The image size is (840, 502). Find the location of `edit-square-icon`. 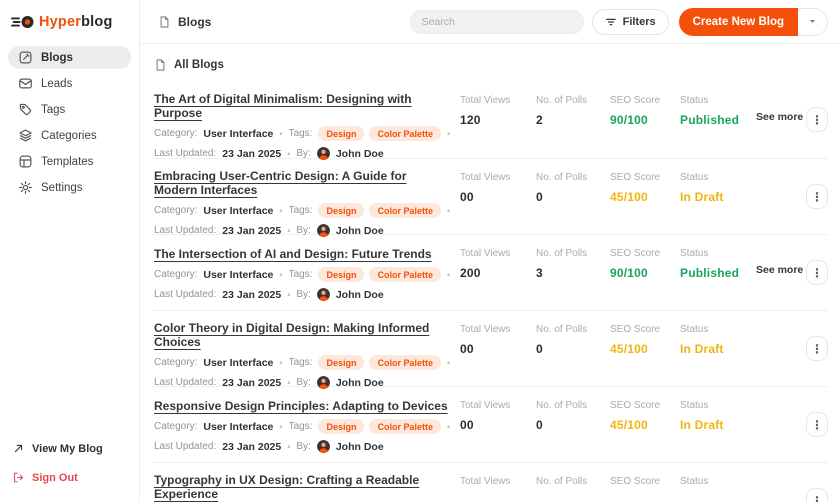

edit-square-icon is located at coordinates (25, 57).